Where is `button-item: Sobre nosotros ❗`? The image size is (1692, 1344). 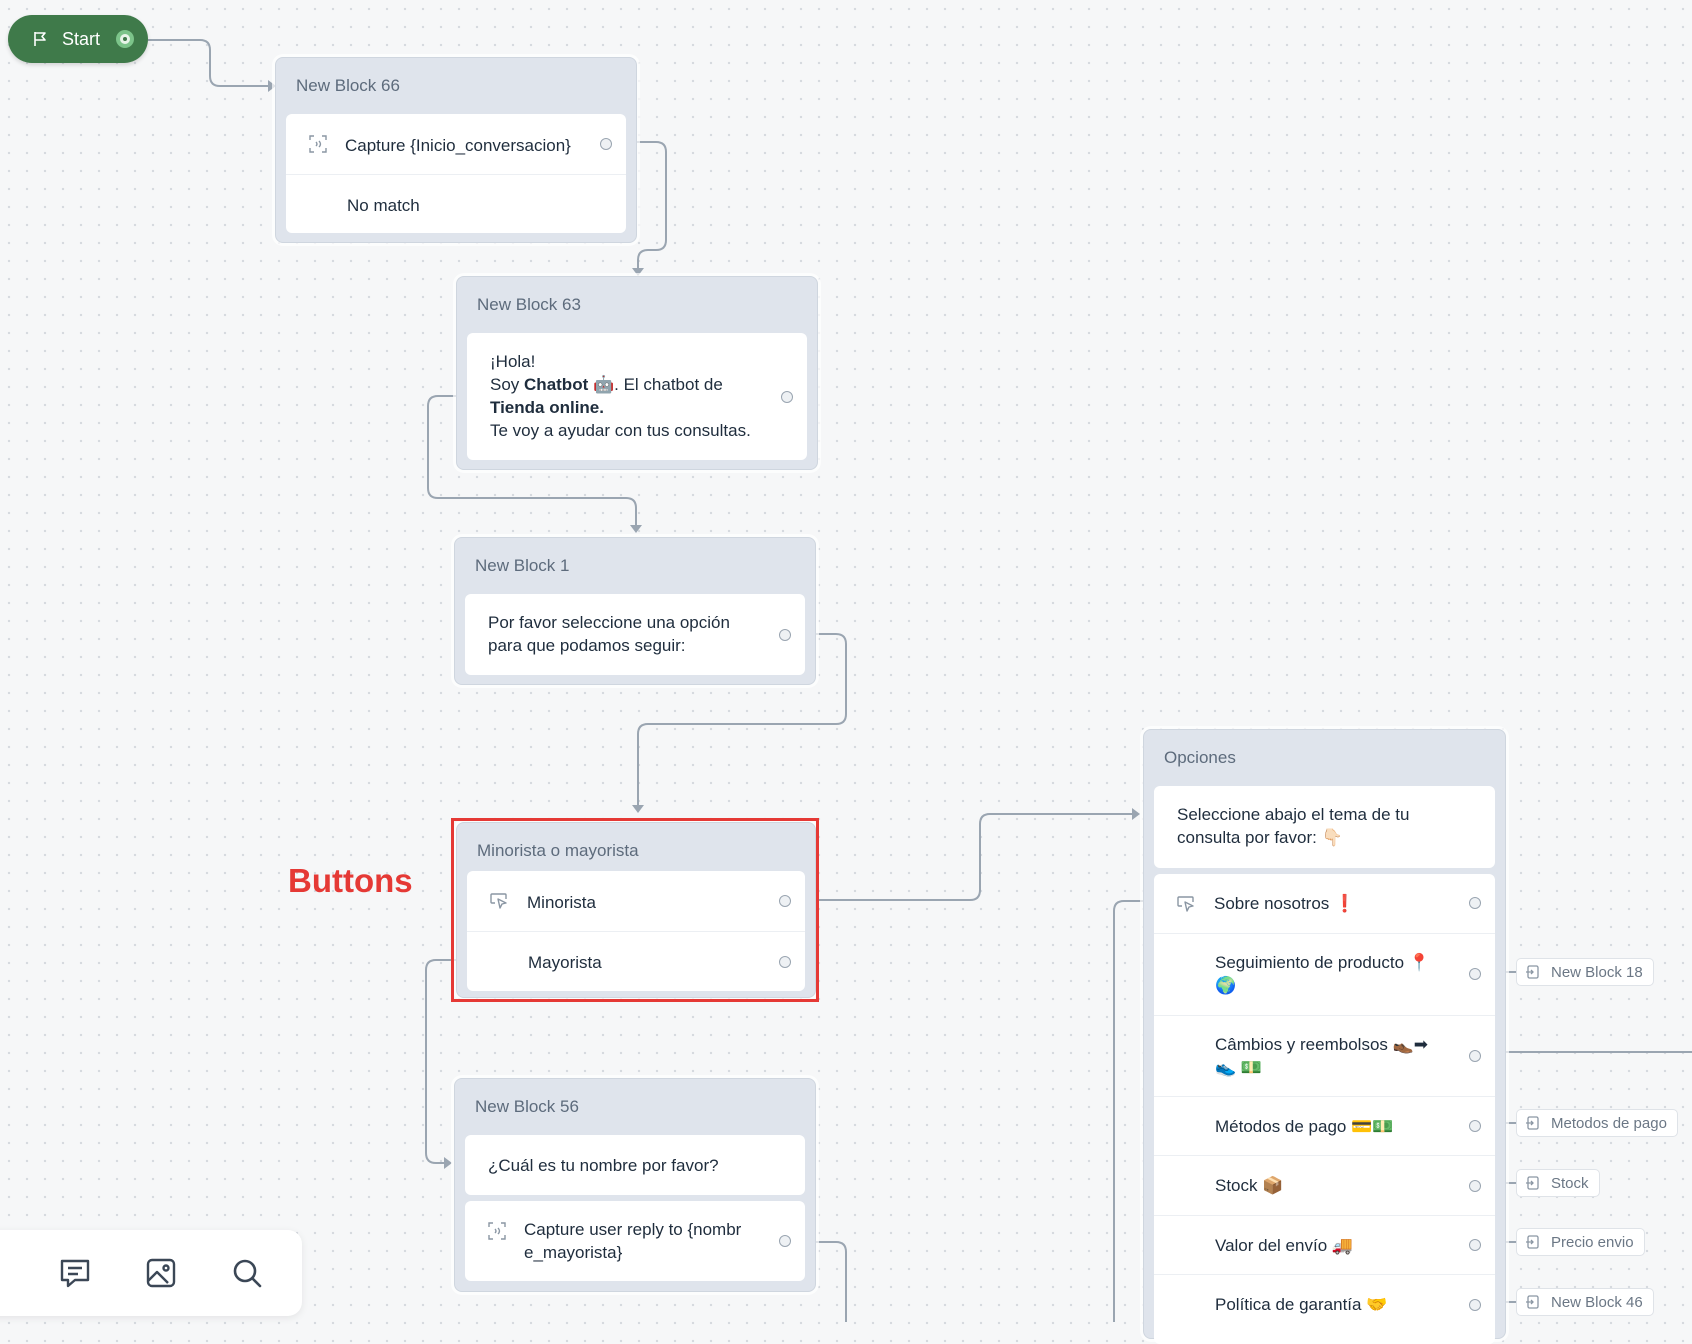
button-item: Sobre nosotros ❗ is located at coordinates (1324, 903).